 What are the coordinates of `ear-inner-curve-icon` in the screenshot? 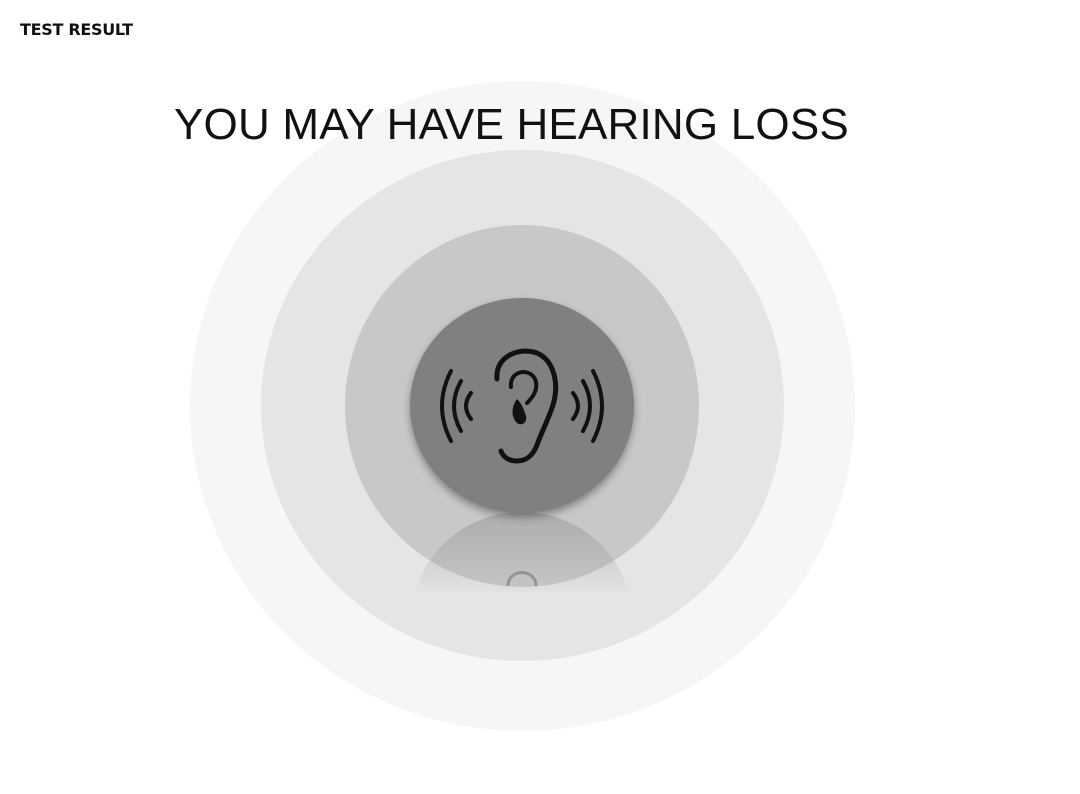 It's located at (523, 387).